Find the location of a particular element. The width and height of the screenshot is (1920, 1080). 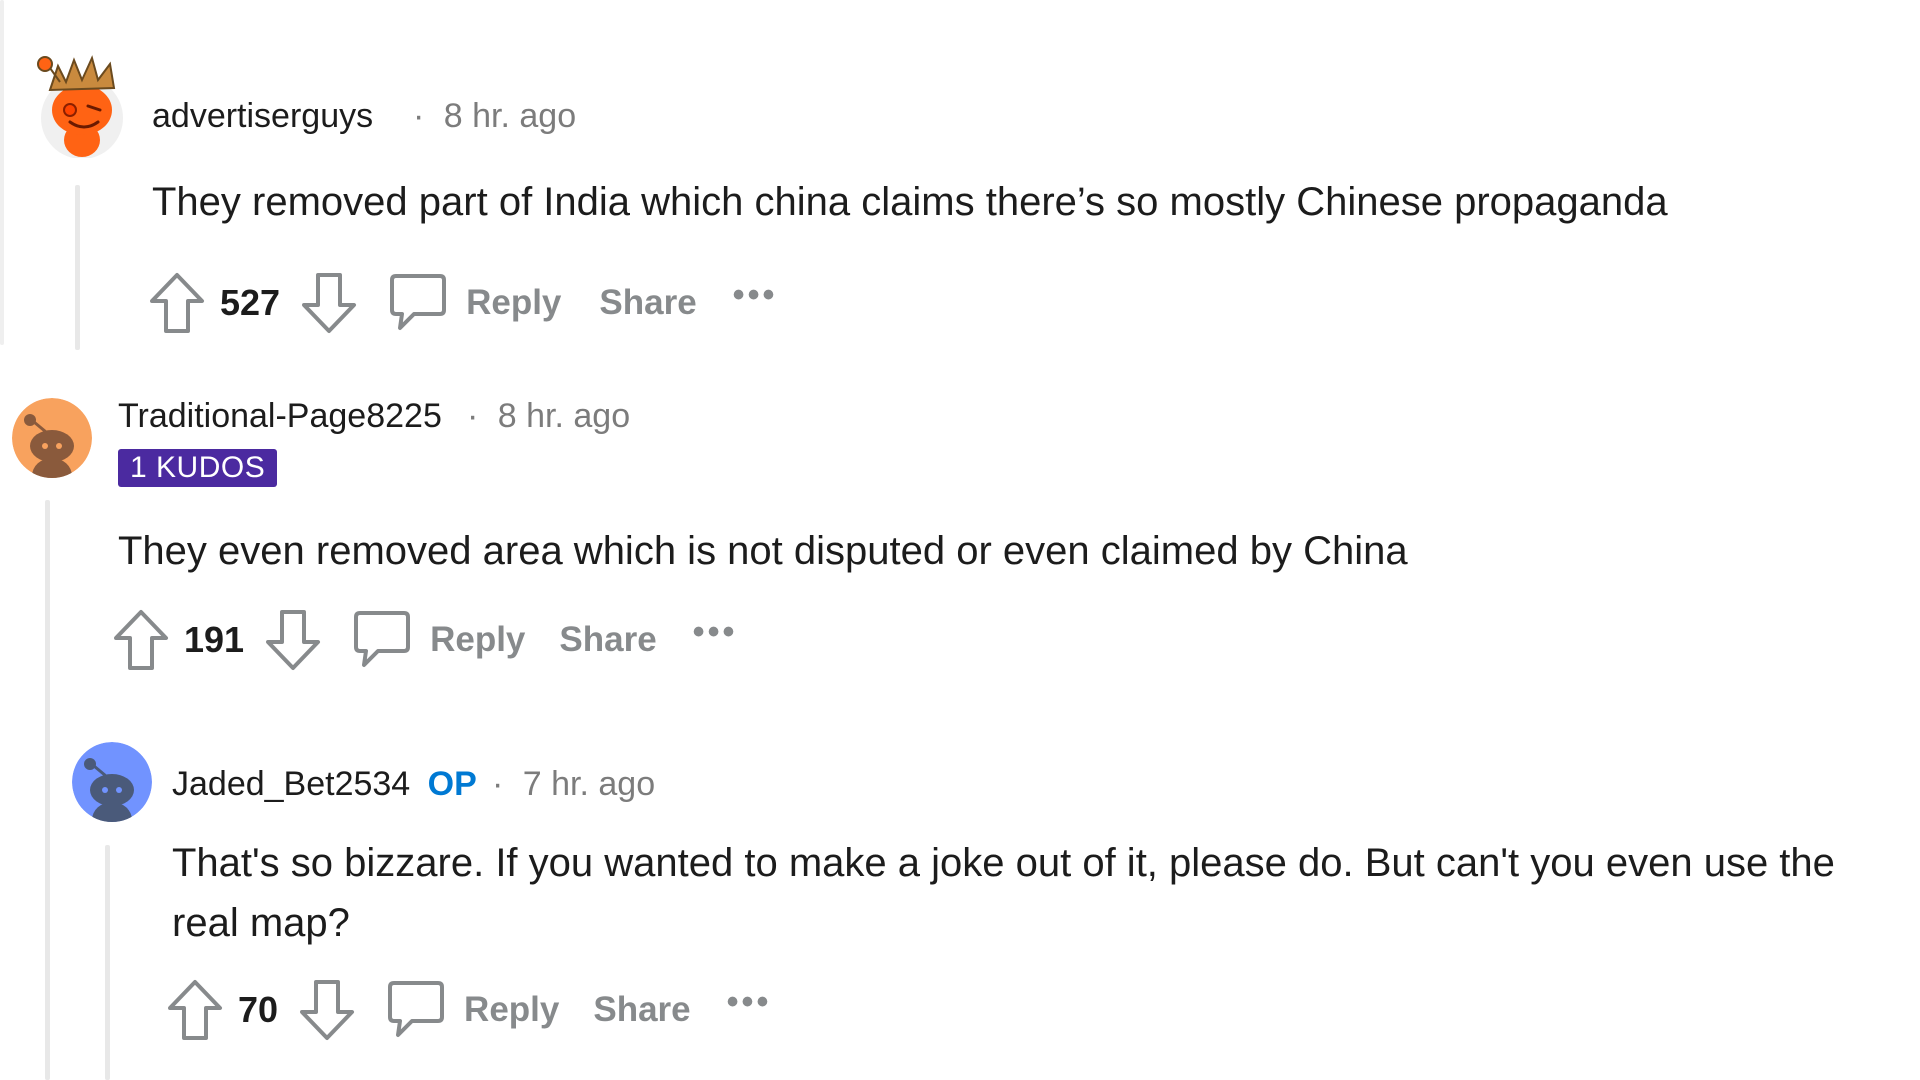

comment-actions: 527 Reply Share ••• is located at coordinates (462, 303).